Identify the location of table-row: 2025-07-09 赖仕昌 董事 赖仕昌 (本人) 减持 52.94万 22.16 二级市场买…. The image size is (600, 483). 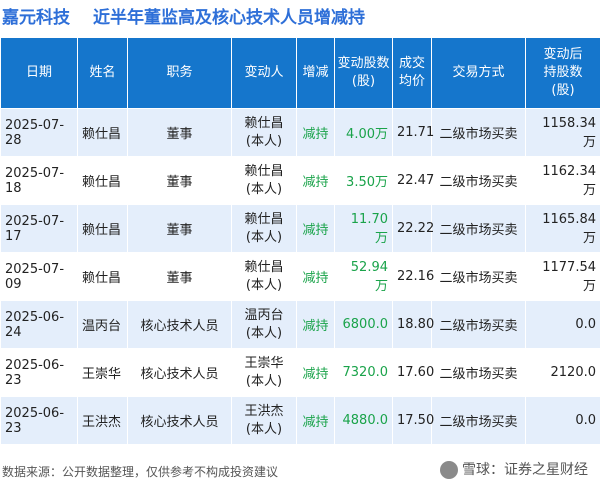
(300, 276).